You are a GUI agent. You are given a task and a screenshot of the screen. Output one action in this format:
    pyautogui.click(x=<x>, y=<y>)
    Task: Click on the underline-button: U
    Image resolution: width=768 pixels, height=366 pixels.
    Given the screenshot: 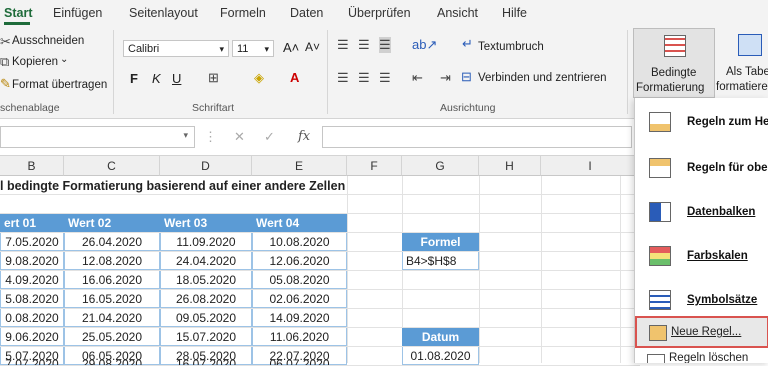 What is the action you would take?
    pyautogui.click(x=176, y=78)
    